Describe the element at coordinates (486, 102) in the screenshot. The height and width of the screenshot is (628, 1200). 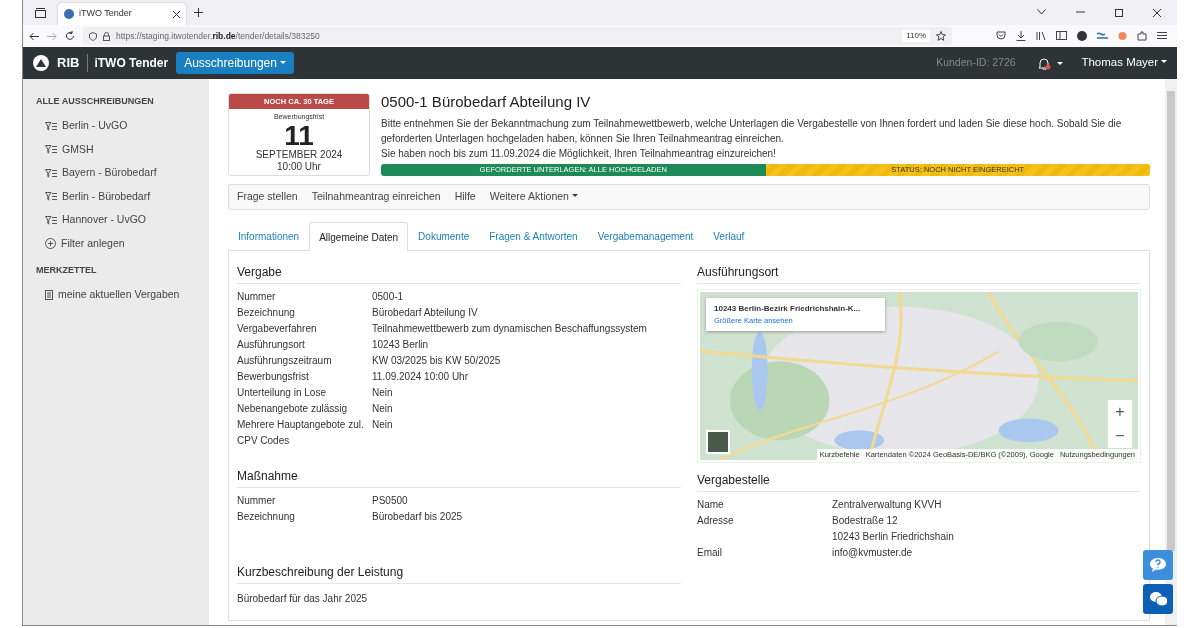
I see `tender-title: 0500-1 Bürobedarf Abteilung IV` at that location.